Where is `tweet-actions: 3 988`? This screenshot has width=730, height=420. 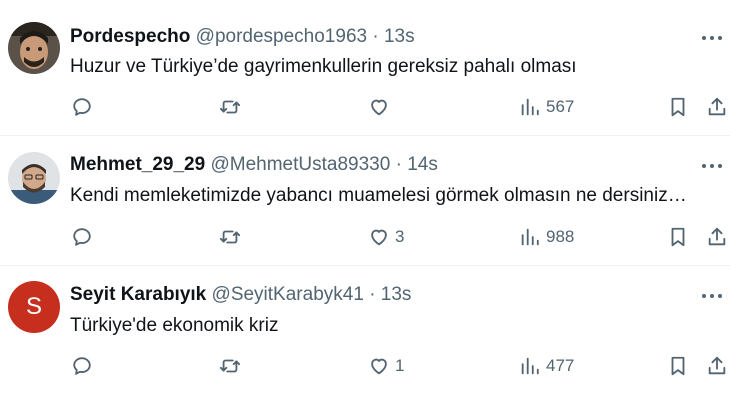 tweet-actions: 3 988 is located at coordinates (365, 237).